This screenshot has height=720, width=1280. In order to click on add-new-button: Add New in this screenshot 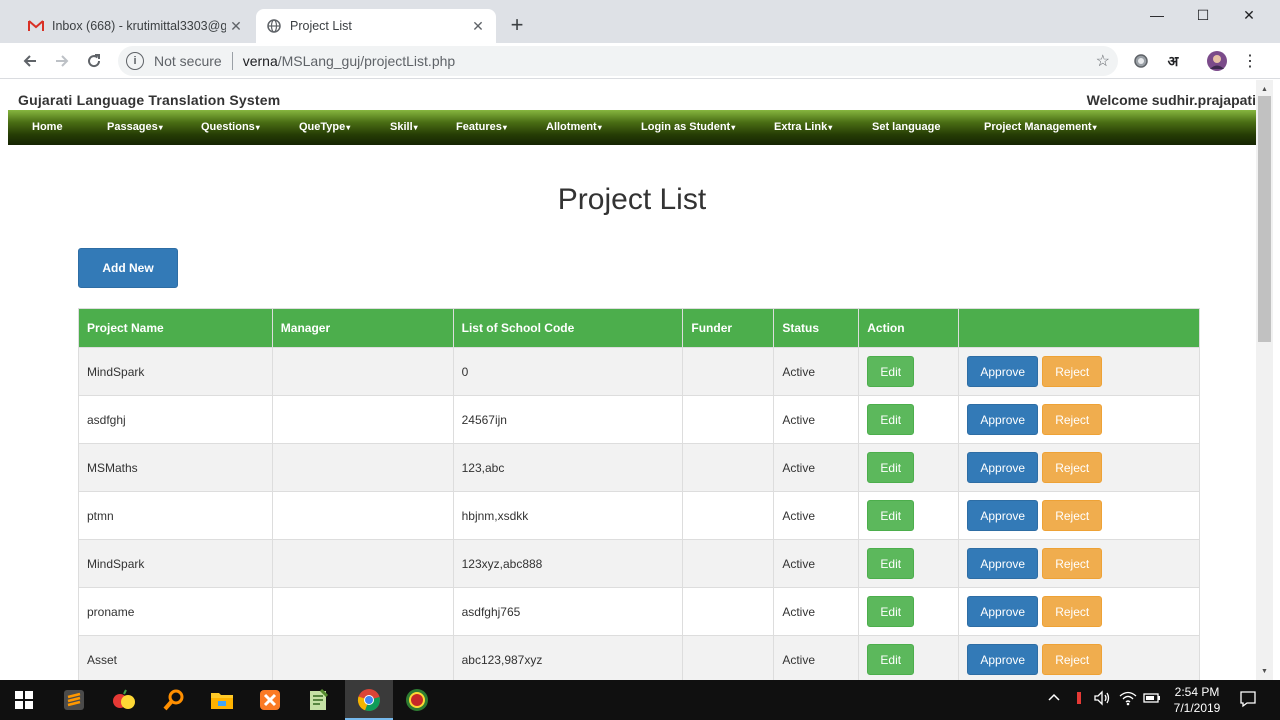, I will do `click(128, 268)`.